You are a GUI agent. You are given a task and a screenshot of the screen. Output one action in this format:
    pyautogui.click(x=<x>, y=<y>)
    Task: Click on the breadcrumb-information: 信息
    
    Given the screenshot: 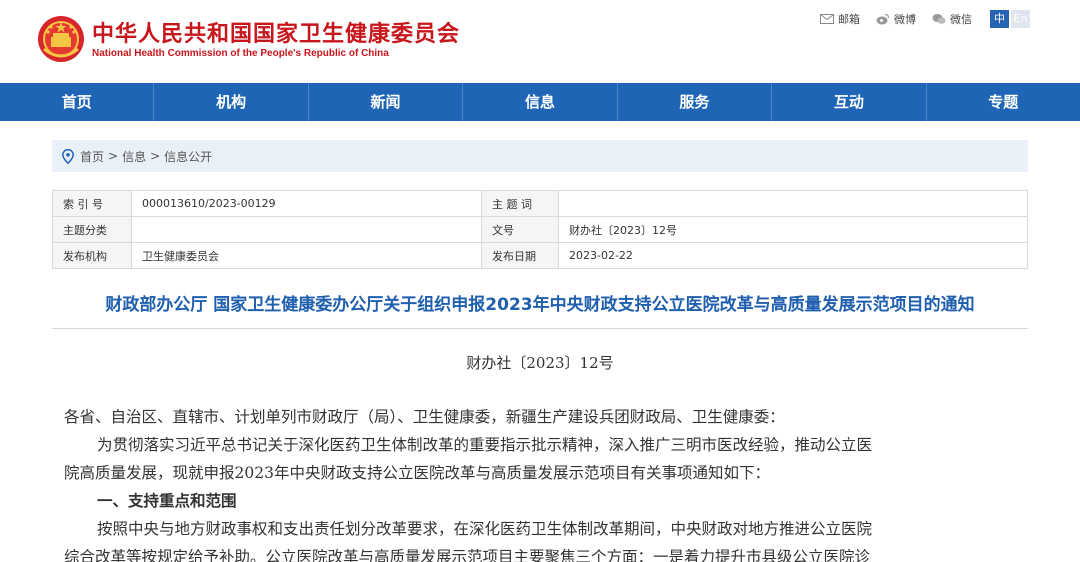 What is the action you would take?
    pyautogui.click(x=134, y=156)
    